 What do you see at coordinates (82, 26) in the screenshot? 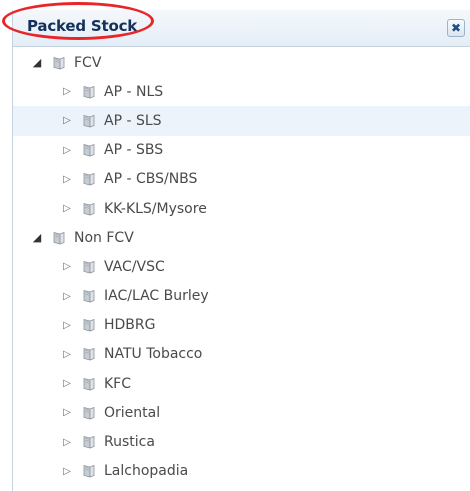
I see `panel-title: Packed Stock` at bounding box center [82, 26].